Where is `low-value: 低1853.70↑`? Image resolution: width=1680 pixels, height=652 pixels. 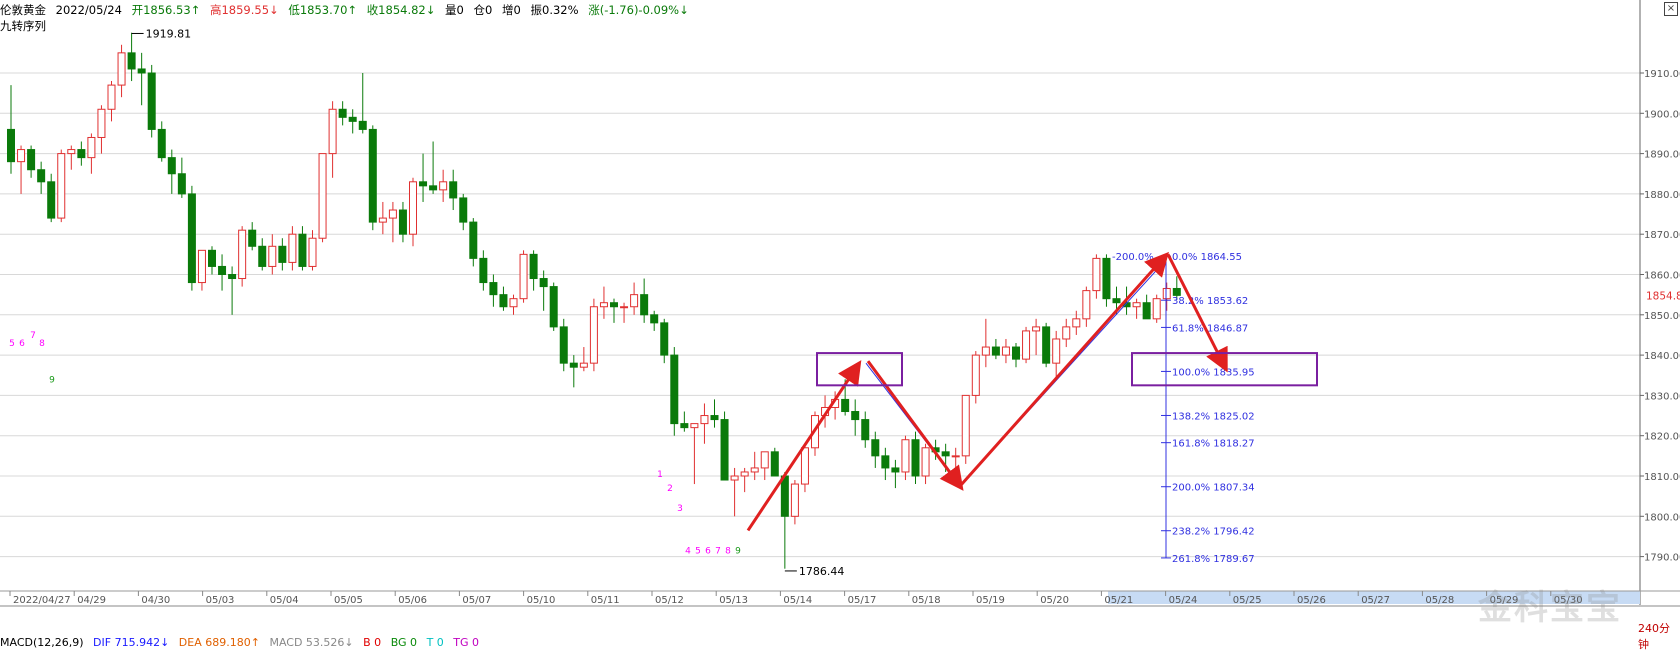 low-value: 低1853.70↑ is located at coordinates (323, 10).